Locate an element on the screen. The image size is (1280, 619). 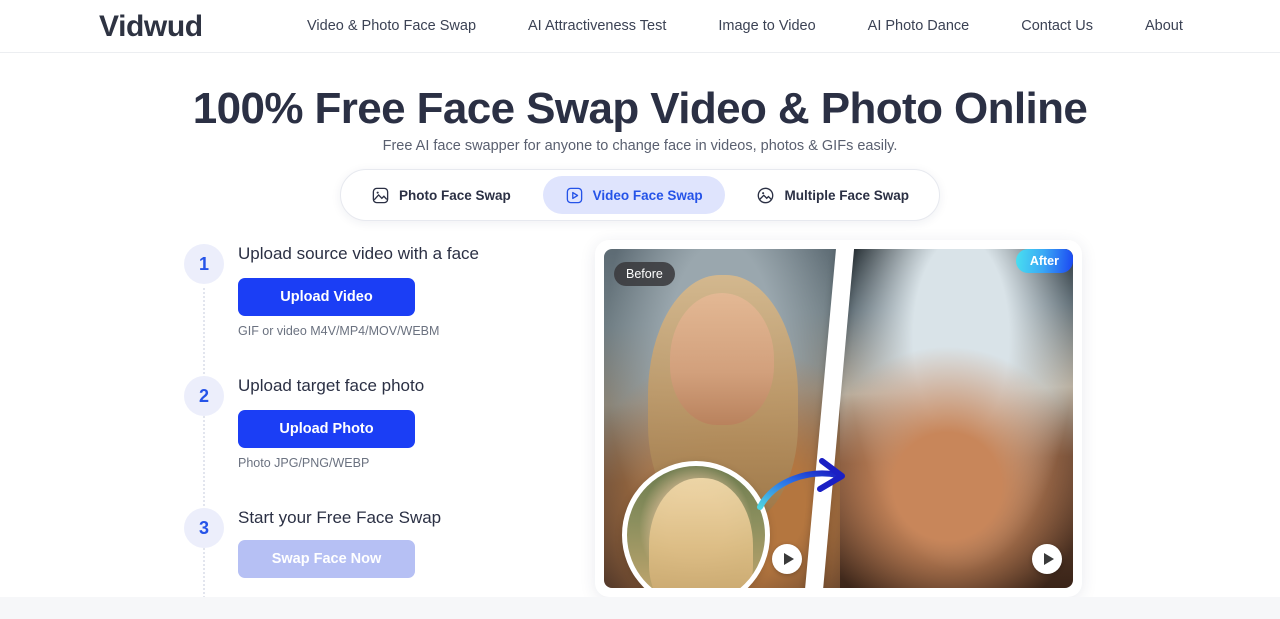
step-1-title: Upload source video with a face is located at coordinates (358, 253).